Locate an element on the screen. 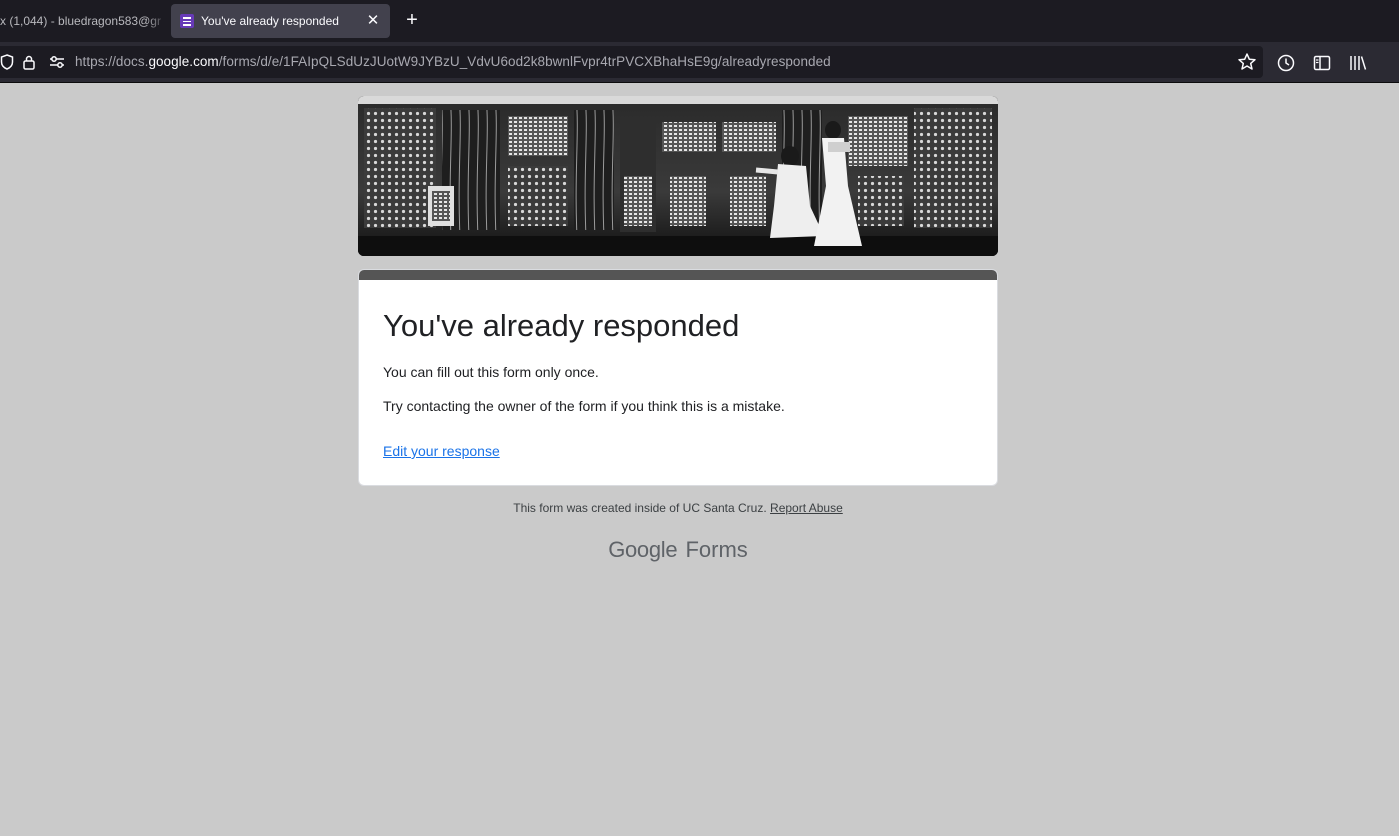 Image resolution: width=1399 pixels, height=836 pixels. only-once-message: You can fill out this form only once. is located at coordinates (491, 372).